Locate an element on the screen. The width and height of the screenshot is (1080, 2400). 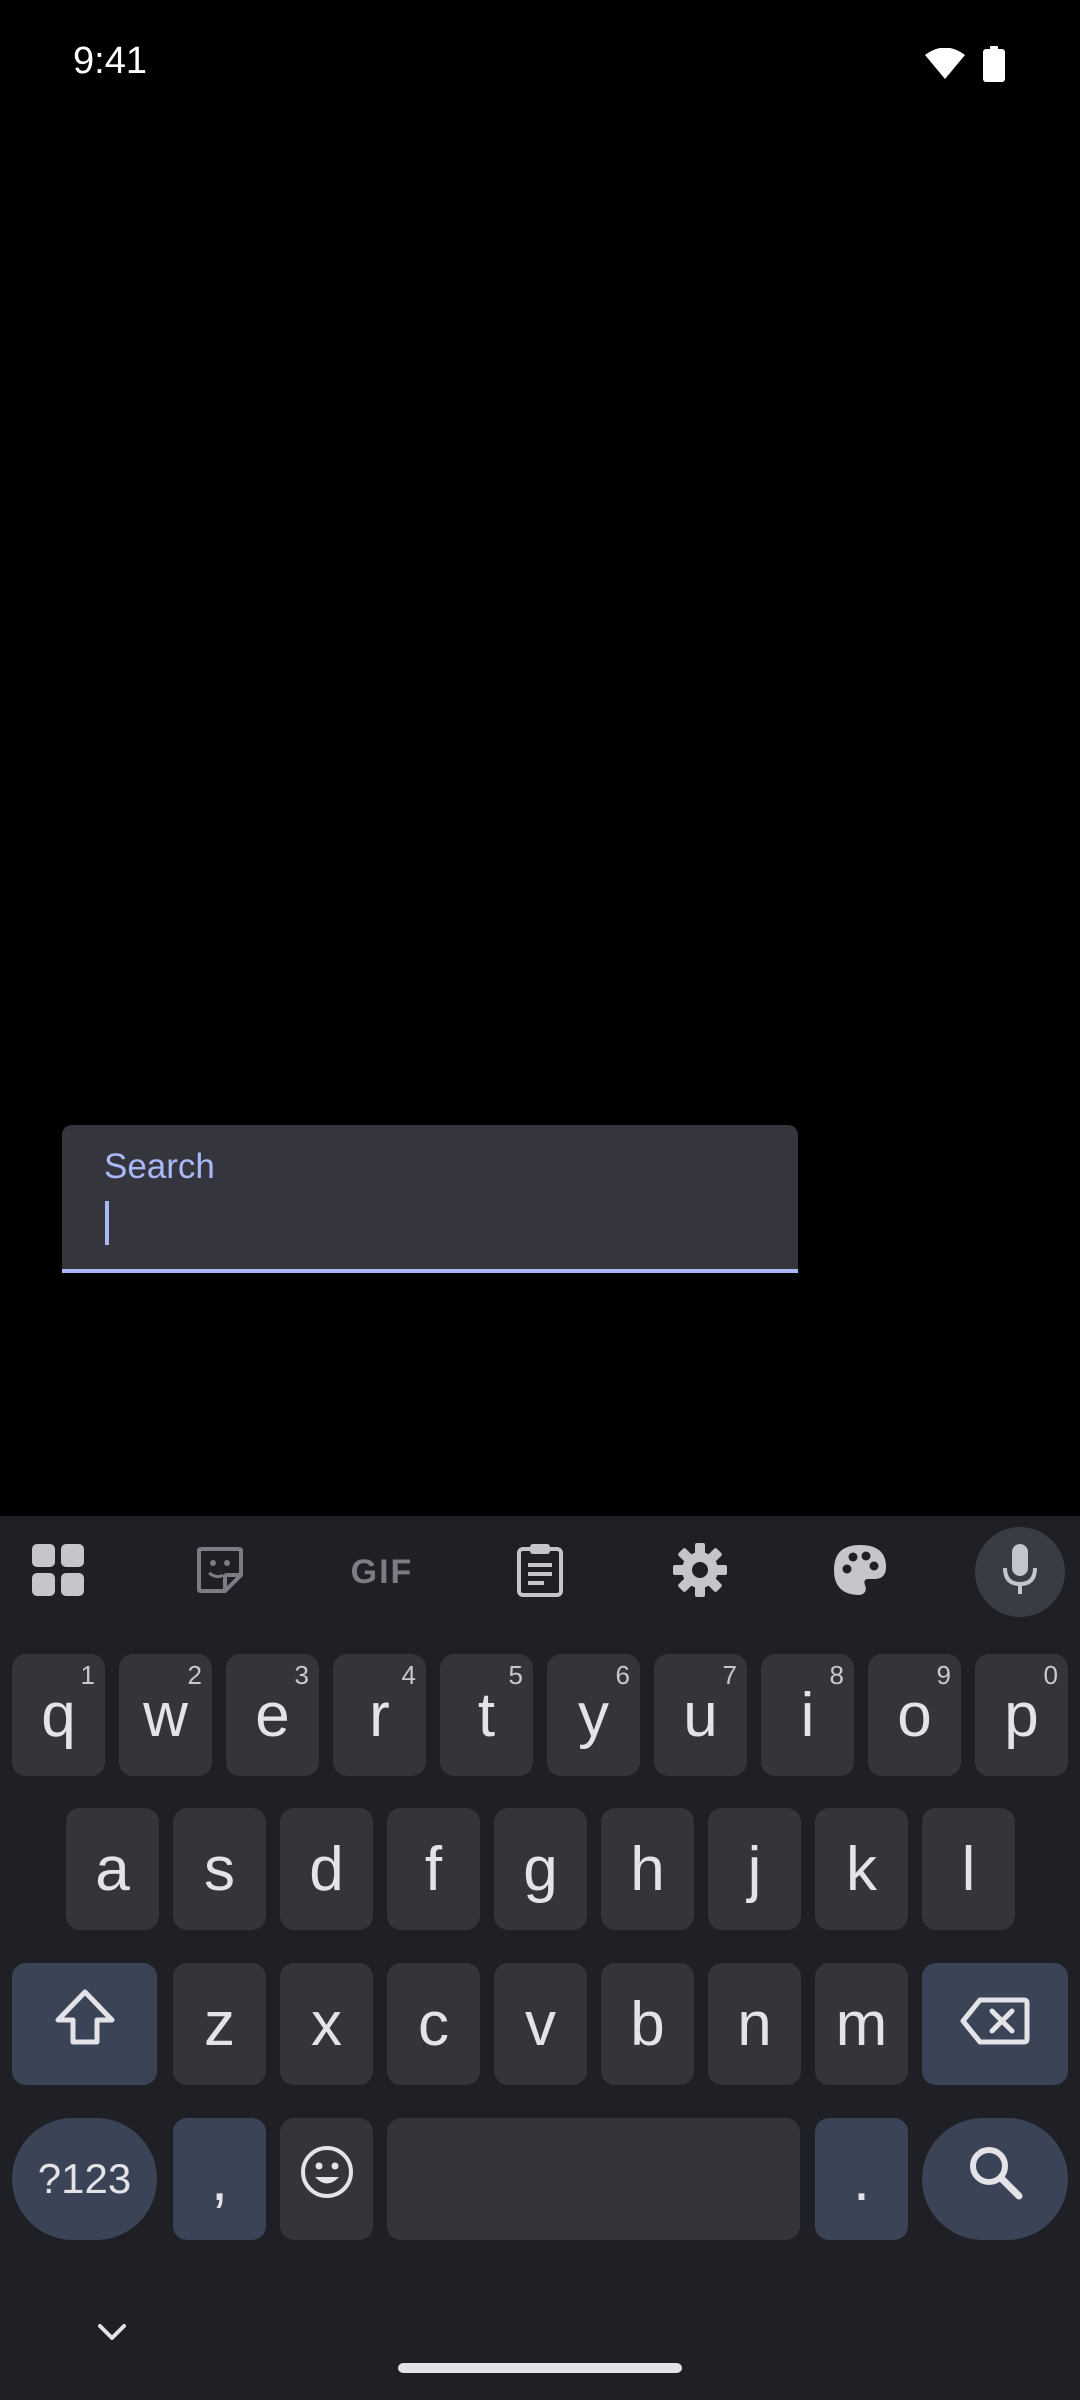
key-l: l is located at coordinates (968, 1869).